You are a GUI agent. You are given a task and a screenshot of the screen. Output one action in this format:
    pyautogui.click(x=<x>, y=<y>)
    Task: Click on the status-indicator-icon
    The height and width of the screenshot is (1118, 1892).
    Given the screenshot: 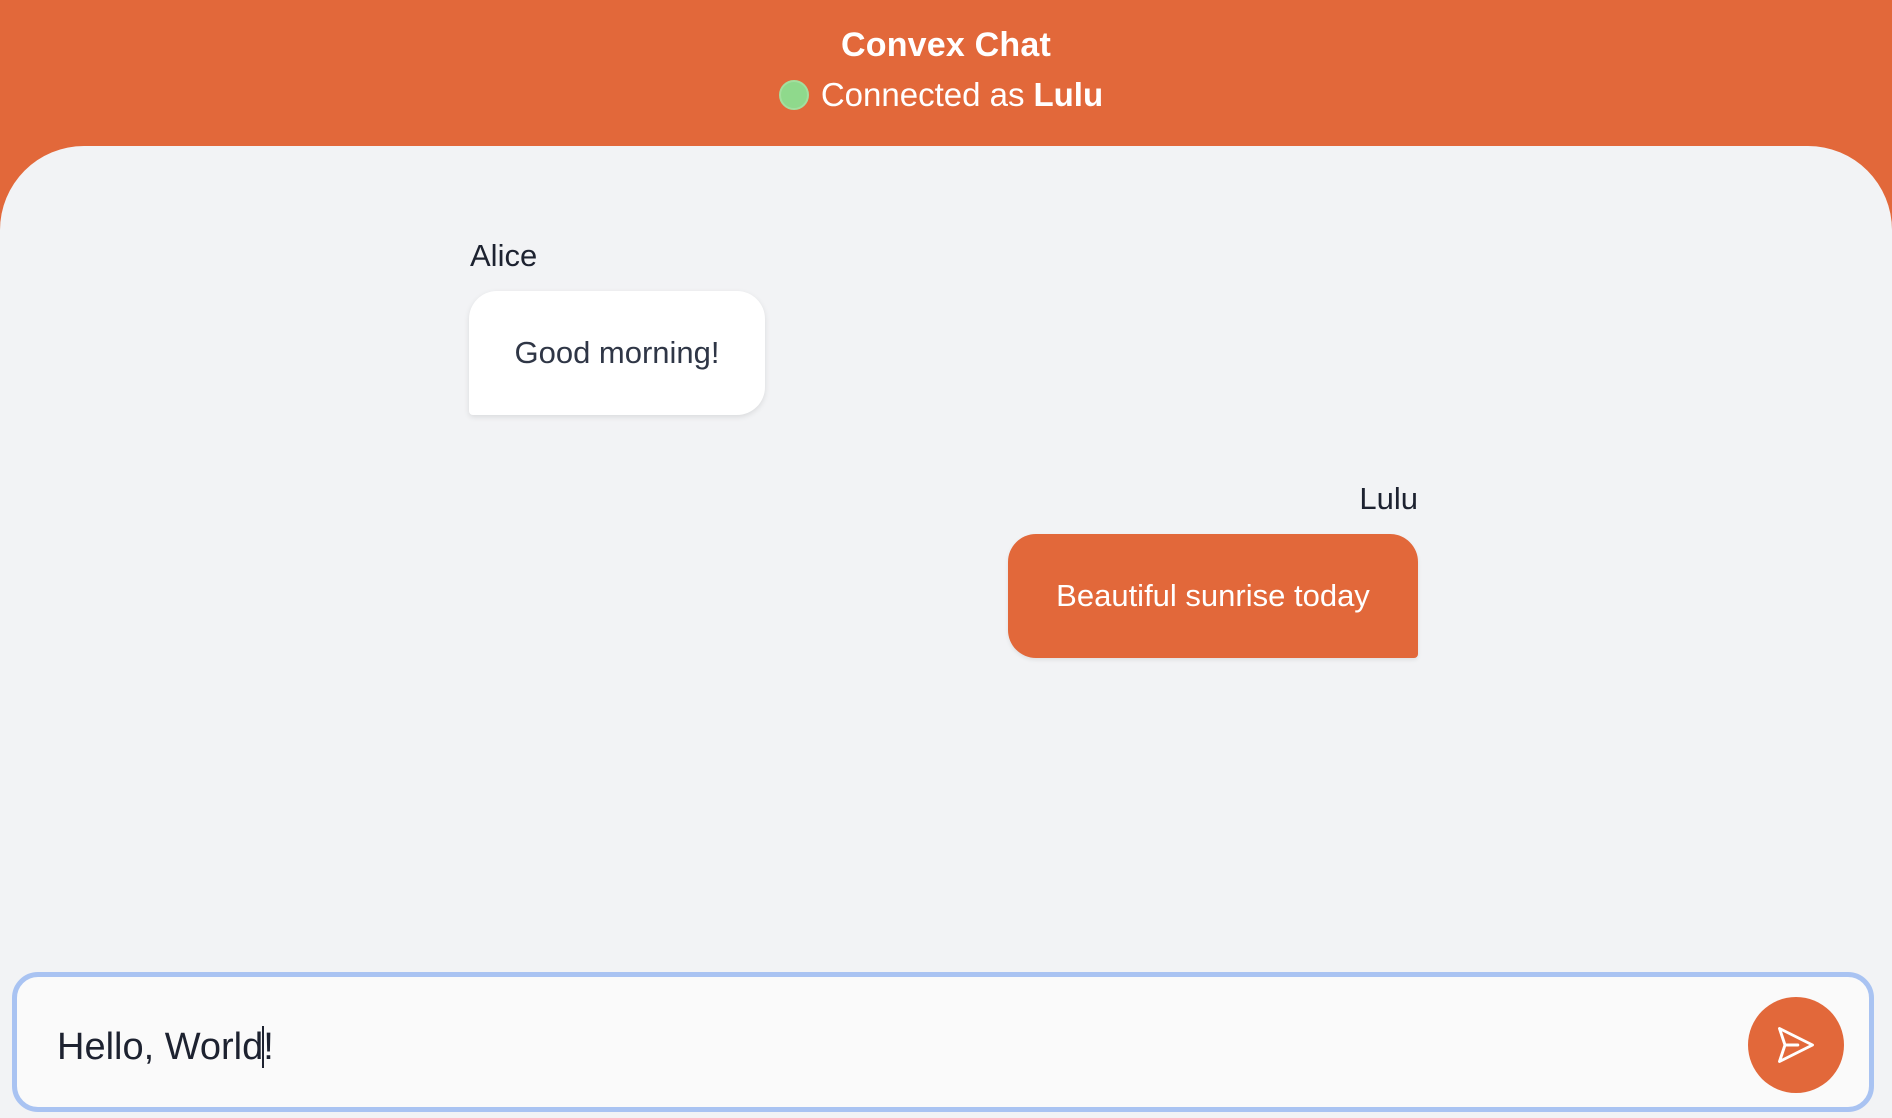 What is the action you would take?
    pyautogui.click(x=793, y=95)
    